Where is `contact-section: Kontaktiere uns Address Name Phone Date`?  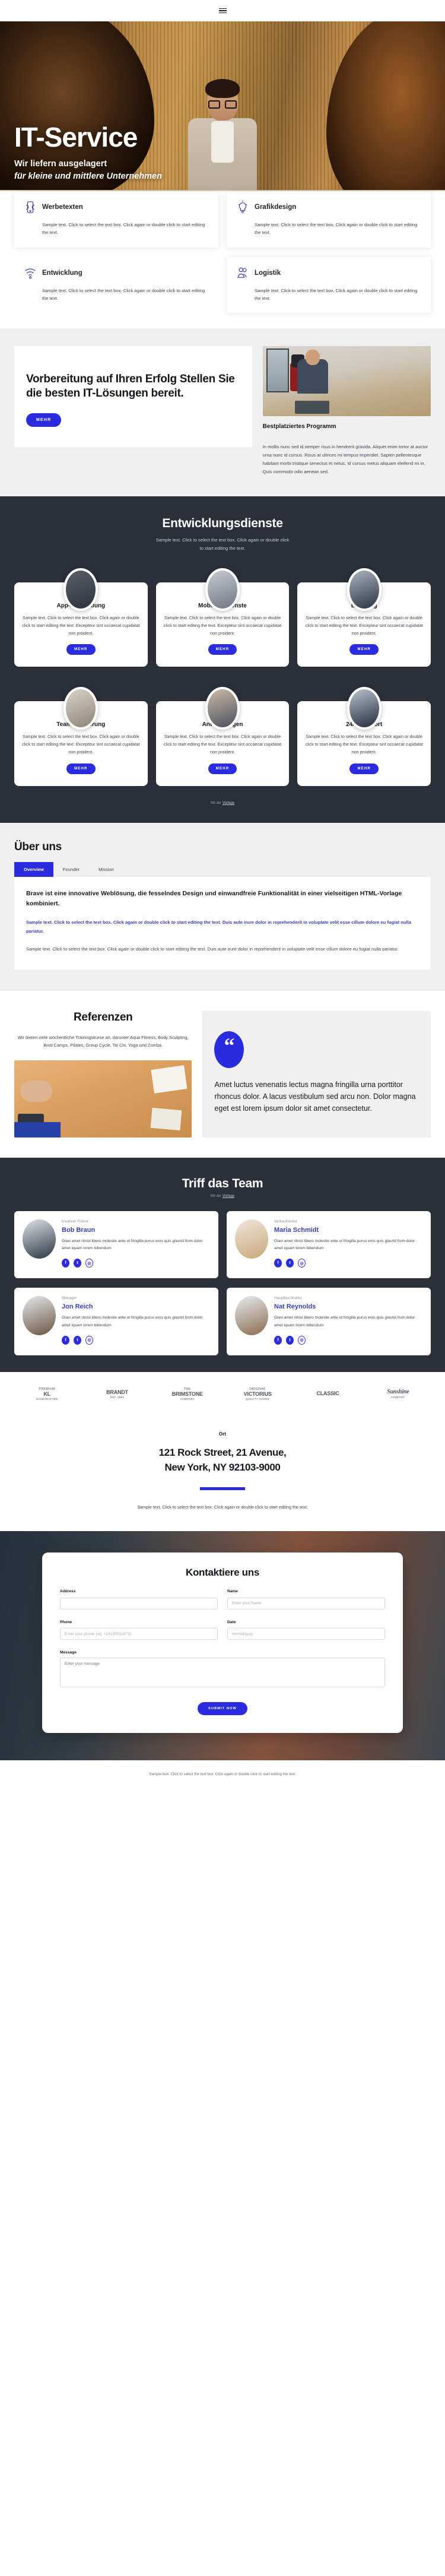
contact-section: Kontaktiere uns Address Name Phone Date is located at coordinates (223, 1646).